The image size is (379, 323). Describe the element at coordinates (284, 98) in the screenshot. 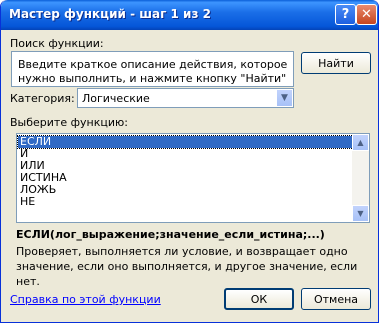

I see `chevron-down-icon: ▼` at that location.